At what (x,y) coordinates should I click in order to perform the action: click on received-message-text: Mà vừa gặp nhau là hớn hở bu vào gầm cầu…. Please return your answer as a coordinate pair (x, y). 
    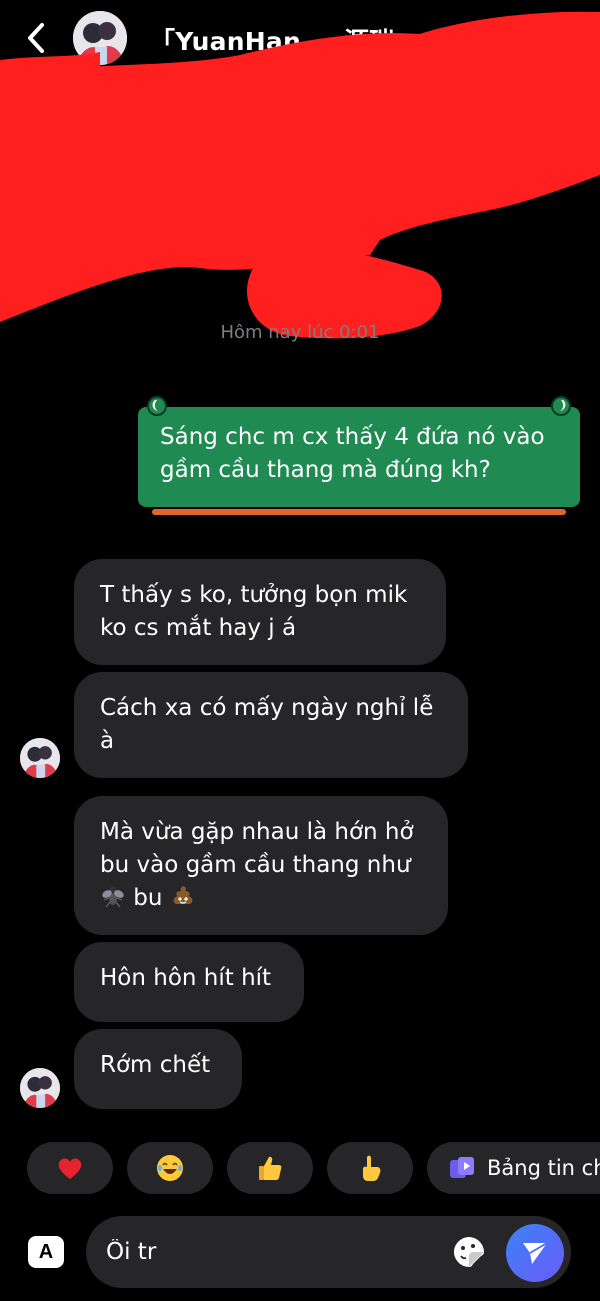
    Looking at the image, I should click on (257, 848).